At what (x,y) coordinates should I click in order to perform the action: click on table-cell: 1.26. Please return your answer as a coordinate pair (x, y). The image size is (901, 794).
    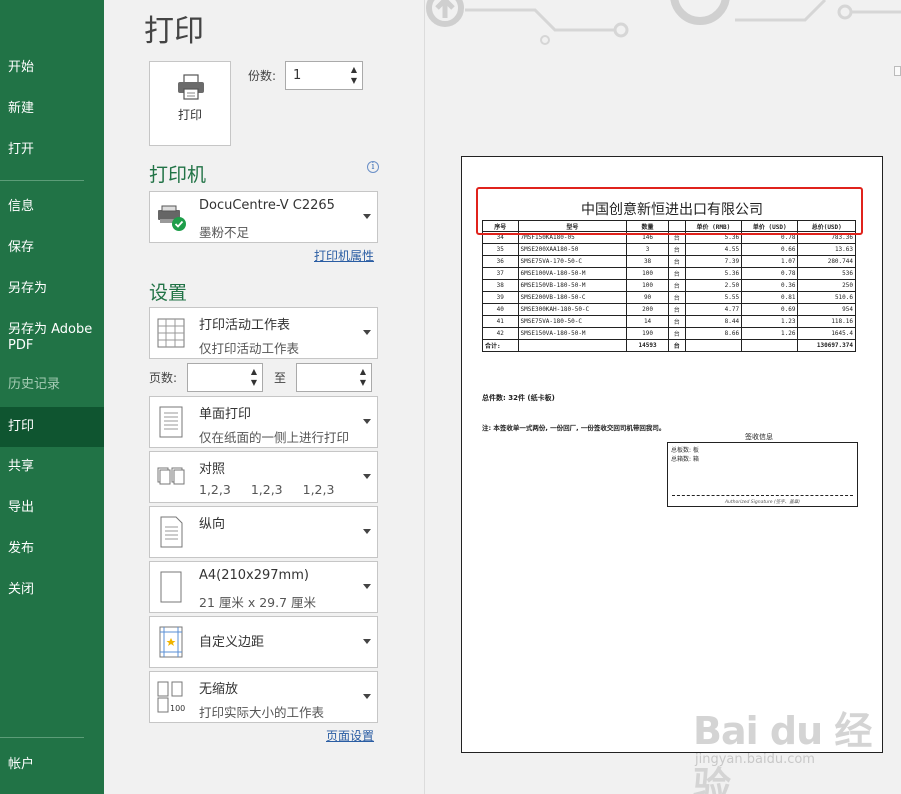
    Looking at the image, I should click on (770, 333).